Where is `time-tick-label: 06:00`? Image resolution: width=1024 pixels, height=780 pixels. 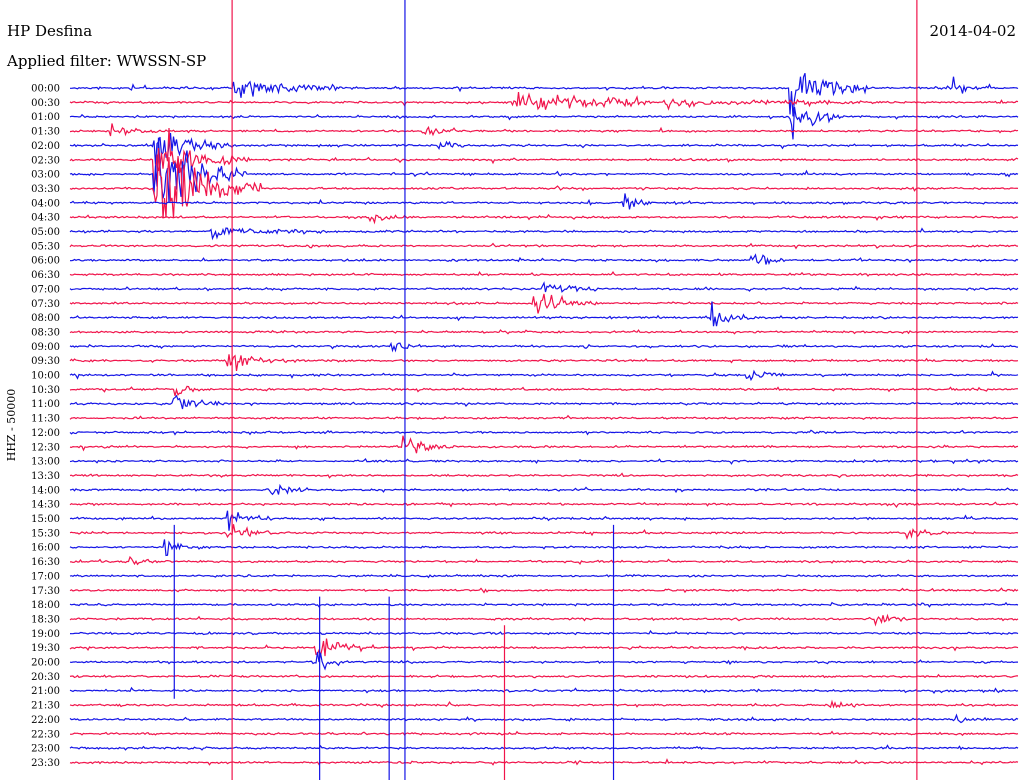 time-tick-label: 06:00 is located at coordinates (45, 261).